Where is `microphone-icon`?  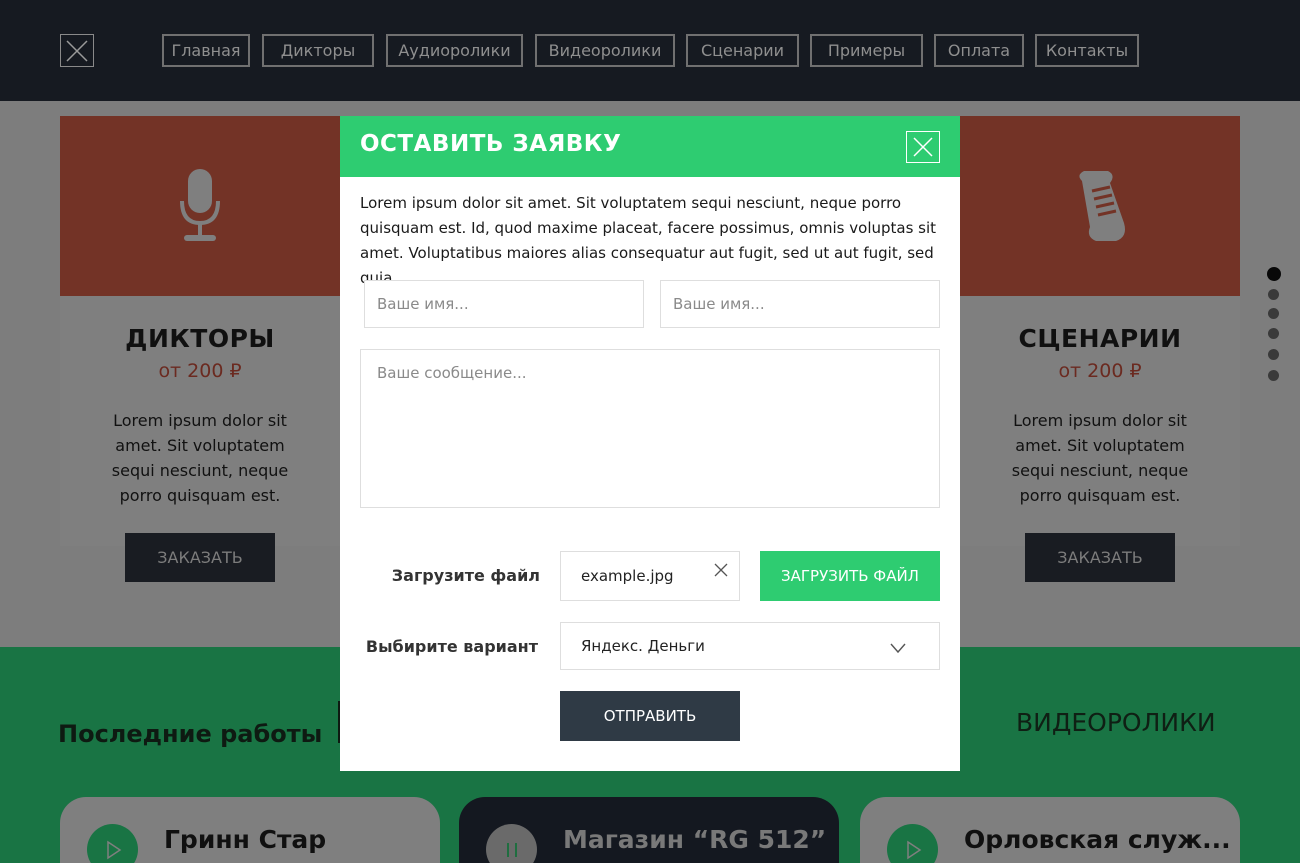 microphone-icon is located at coordinates (200, 205).